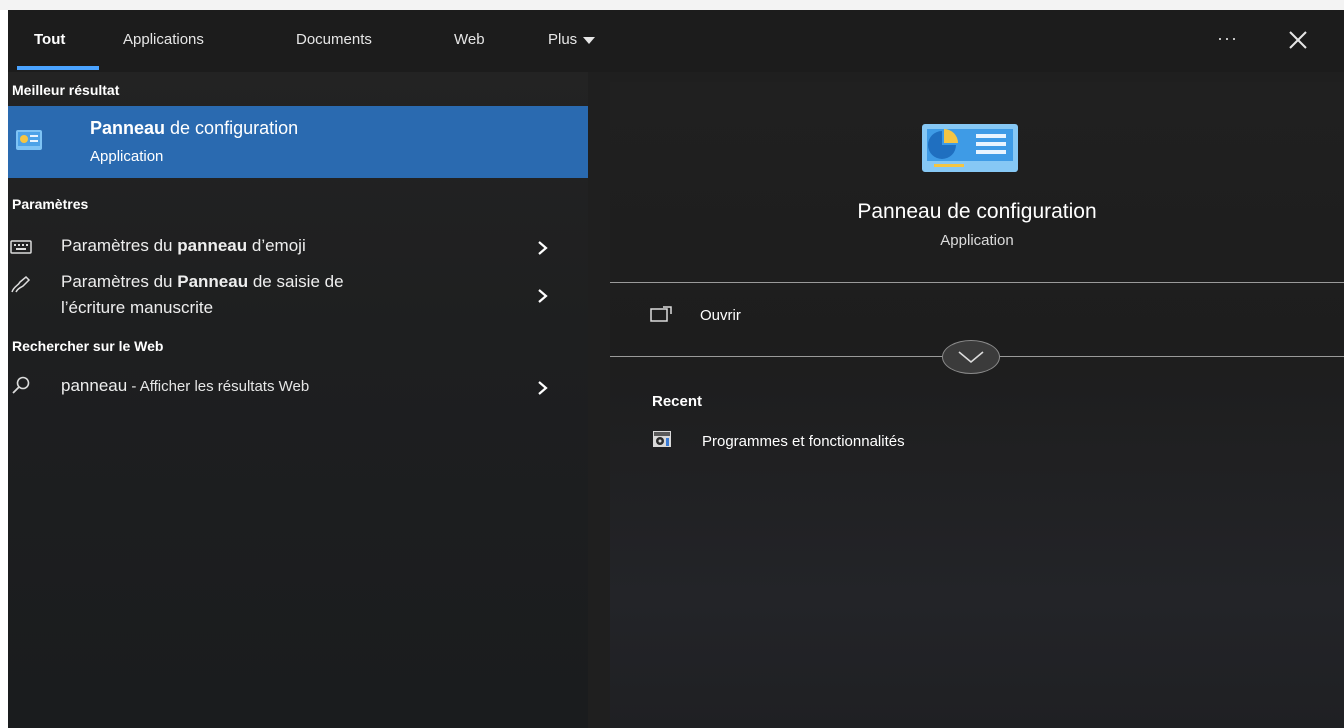 The image size is (1344, 728). I want to click on web-search-item: panneau - Afficher les résultats Web, so click(298, 386).